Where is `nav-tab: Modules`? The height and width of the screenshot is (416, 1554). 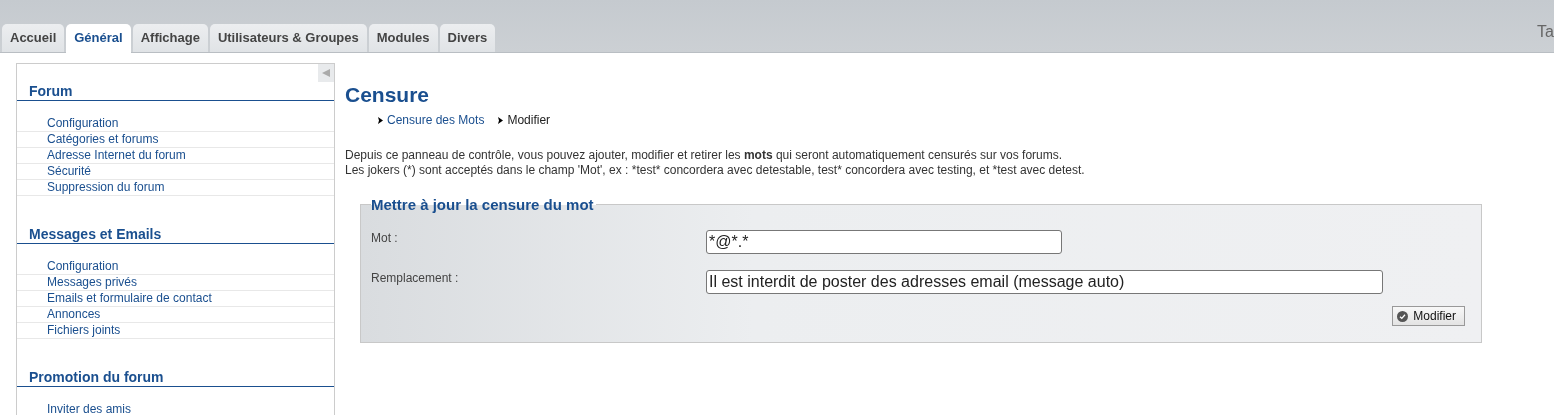 nav-tab: Modules is located at coordinates (403, 38).